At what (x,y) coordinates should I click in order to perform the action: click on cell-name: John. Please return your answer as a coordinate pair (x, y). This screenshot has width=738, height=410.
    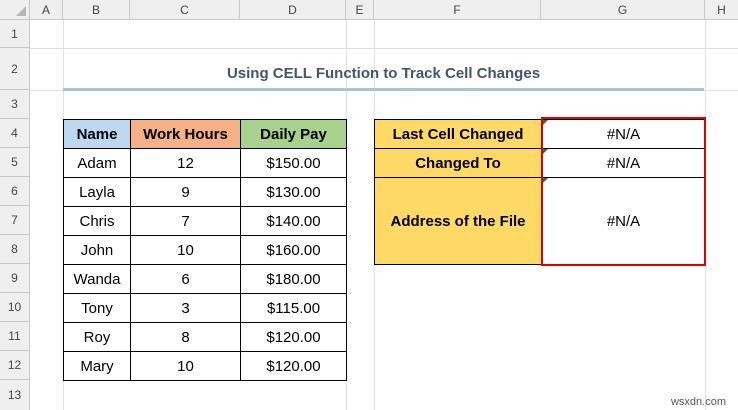
    Looking at the image, I should click on (97, 250).